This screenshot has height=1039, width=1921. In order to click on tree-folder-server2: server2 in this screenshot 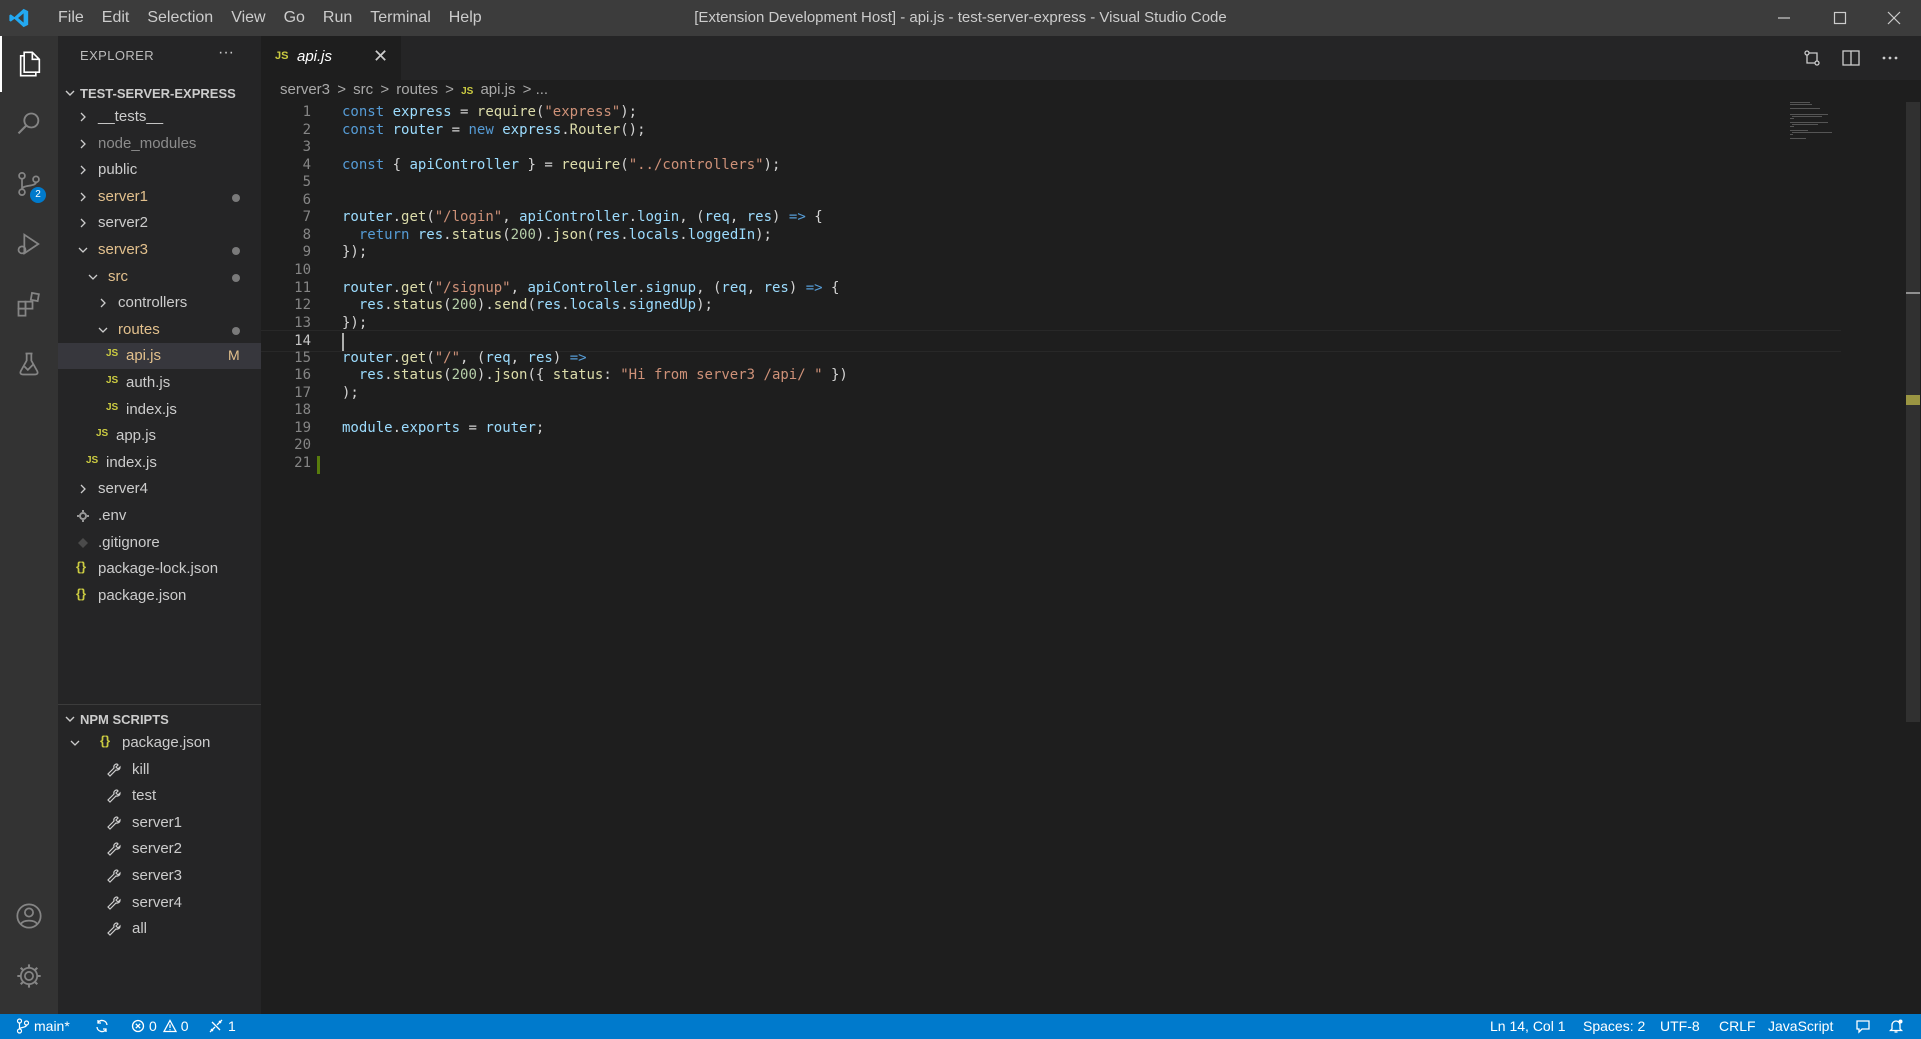, I will do `click(159, 223)`.